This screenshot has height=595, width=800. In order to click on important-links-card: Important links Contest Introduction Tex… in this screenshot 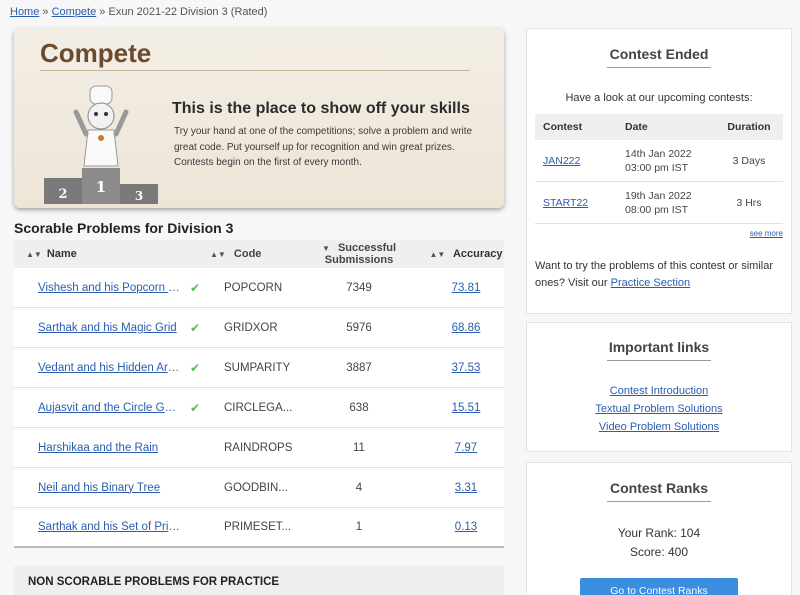, I will do `click(659, 387)`.